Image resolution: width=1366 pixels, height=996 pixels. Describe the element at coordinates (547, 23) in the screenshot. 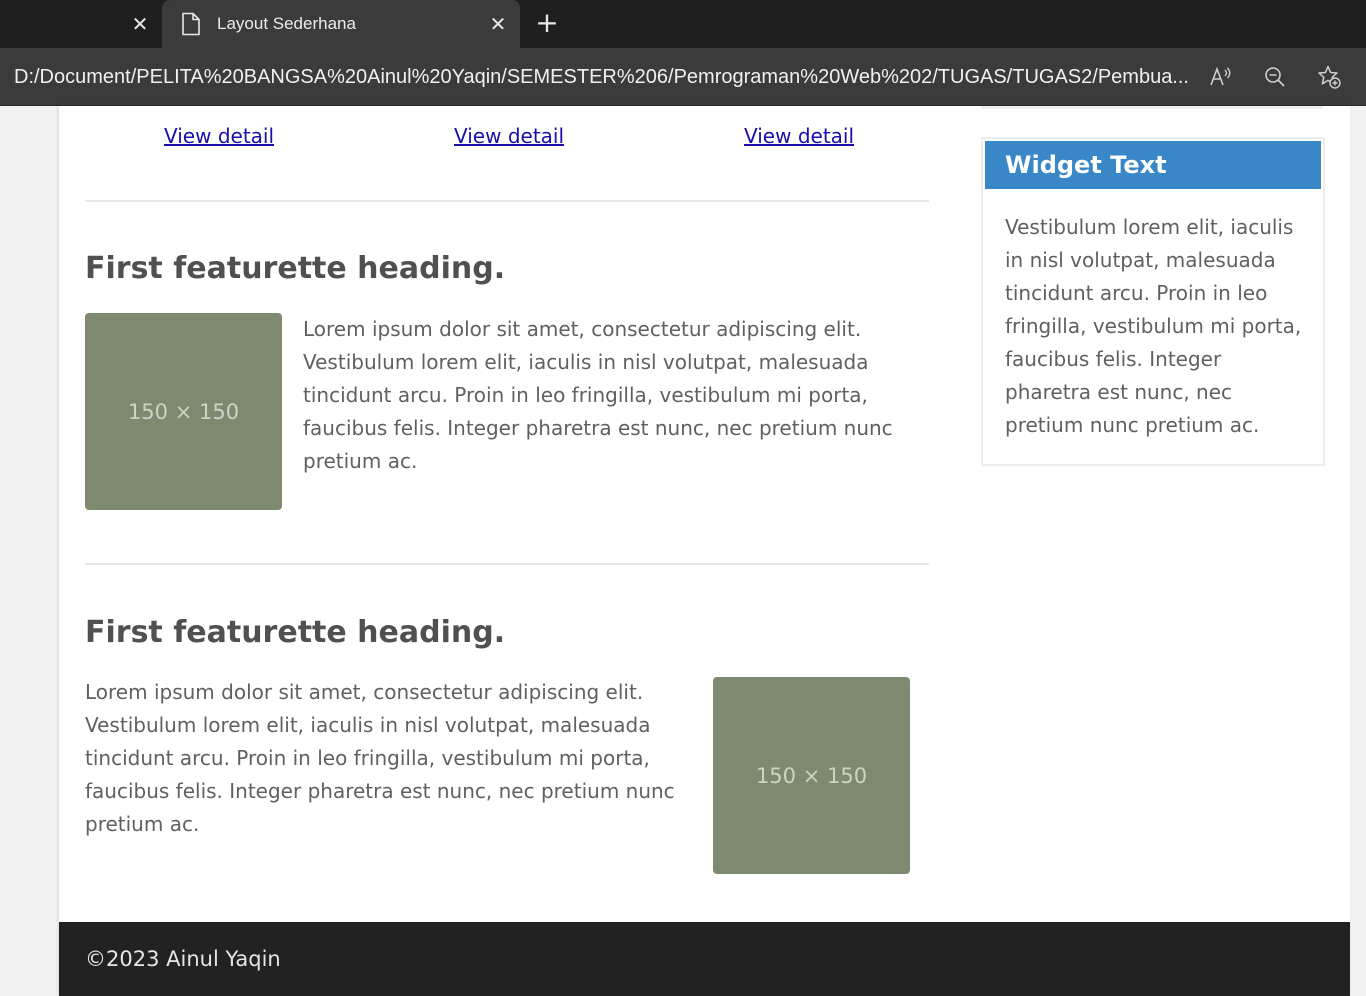

I see `new-tab-plus-icon: +` at that location.